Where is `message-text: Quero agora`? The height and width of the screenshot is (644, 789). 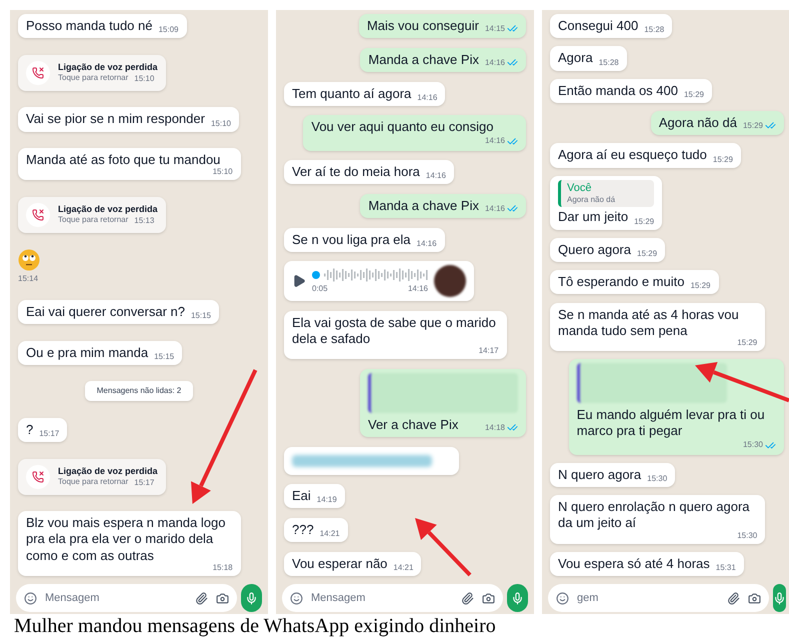 message-text: Quero agora is located at coordinates (594, 250).